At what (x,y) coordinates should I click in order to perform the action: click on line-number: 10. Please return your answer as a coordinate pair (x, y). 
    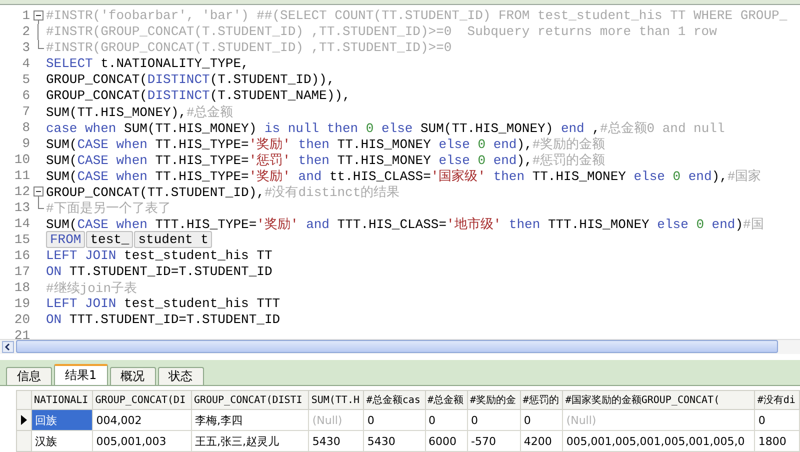
    Looking at the image, I should click on (21, 160).